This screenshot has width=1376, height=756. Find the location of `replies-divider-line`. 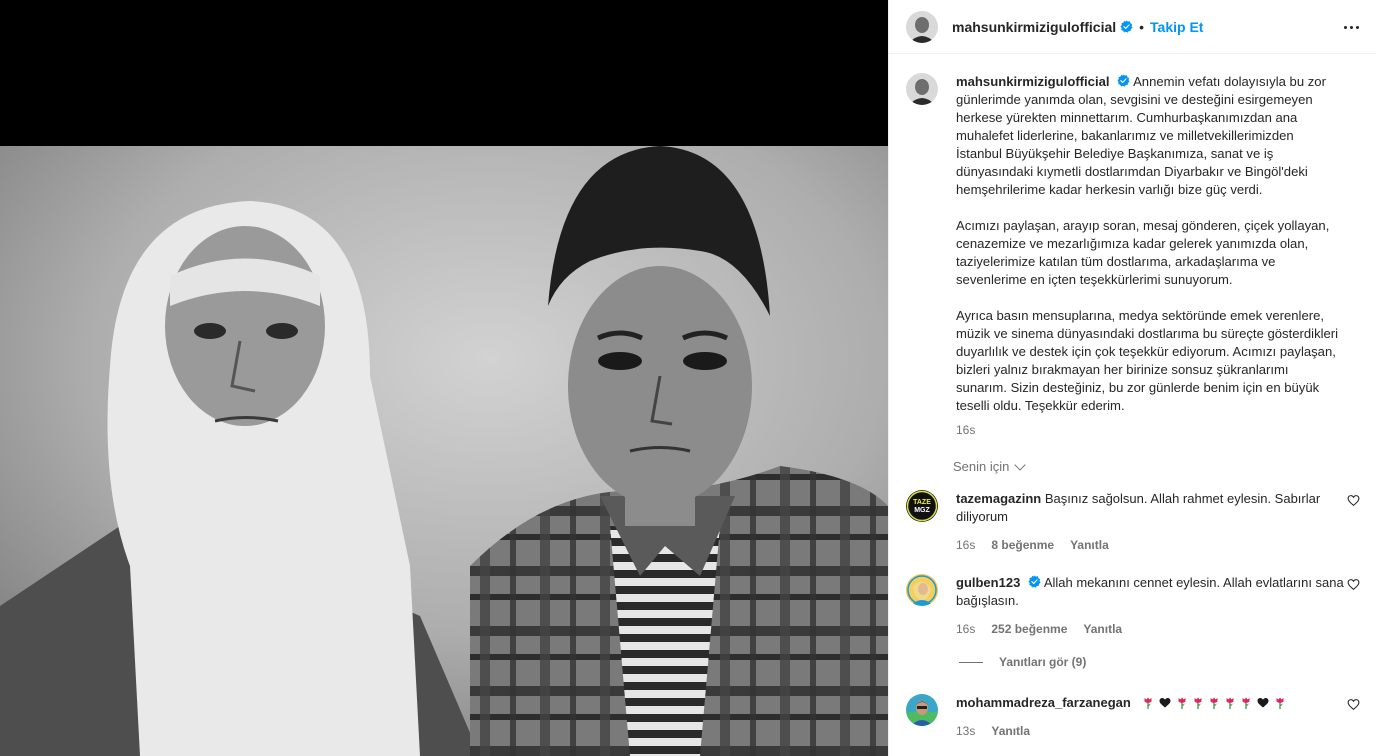

replies-divider-line is located at coordinates (971, 662).